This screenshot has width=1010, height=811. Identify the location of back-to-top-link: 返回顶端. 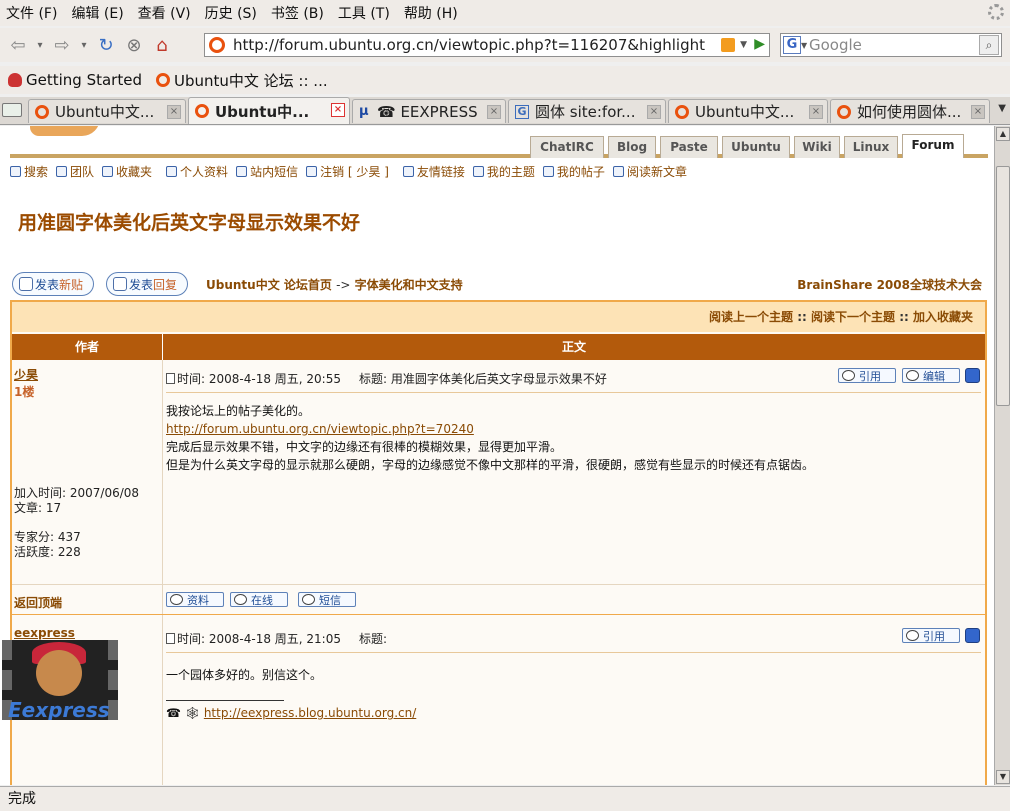
(38, 602).